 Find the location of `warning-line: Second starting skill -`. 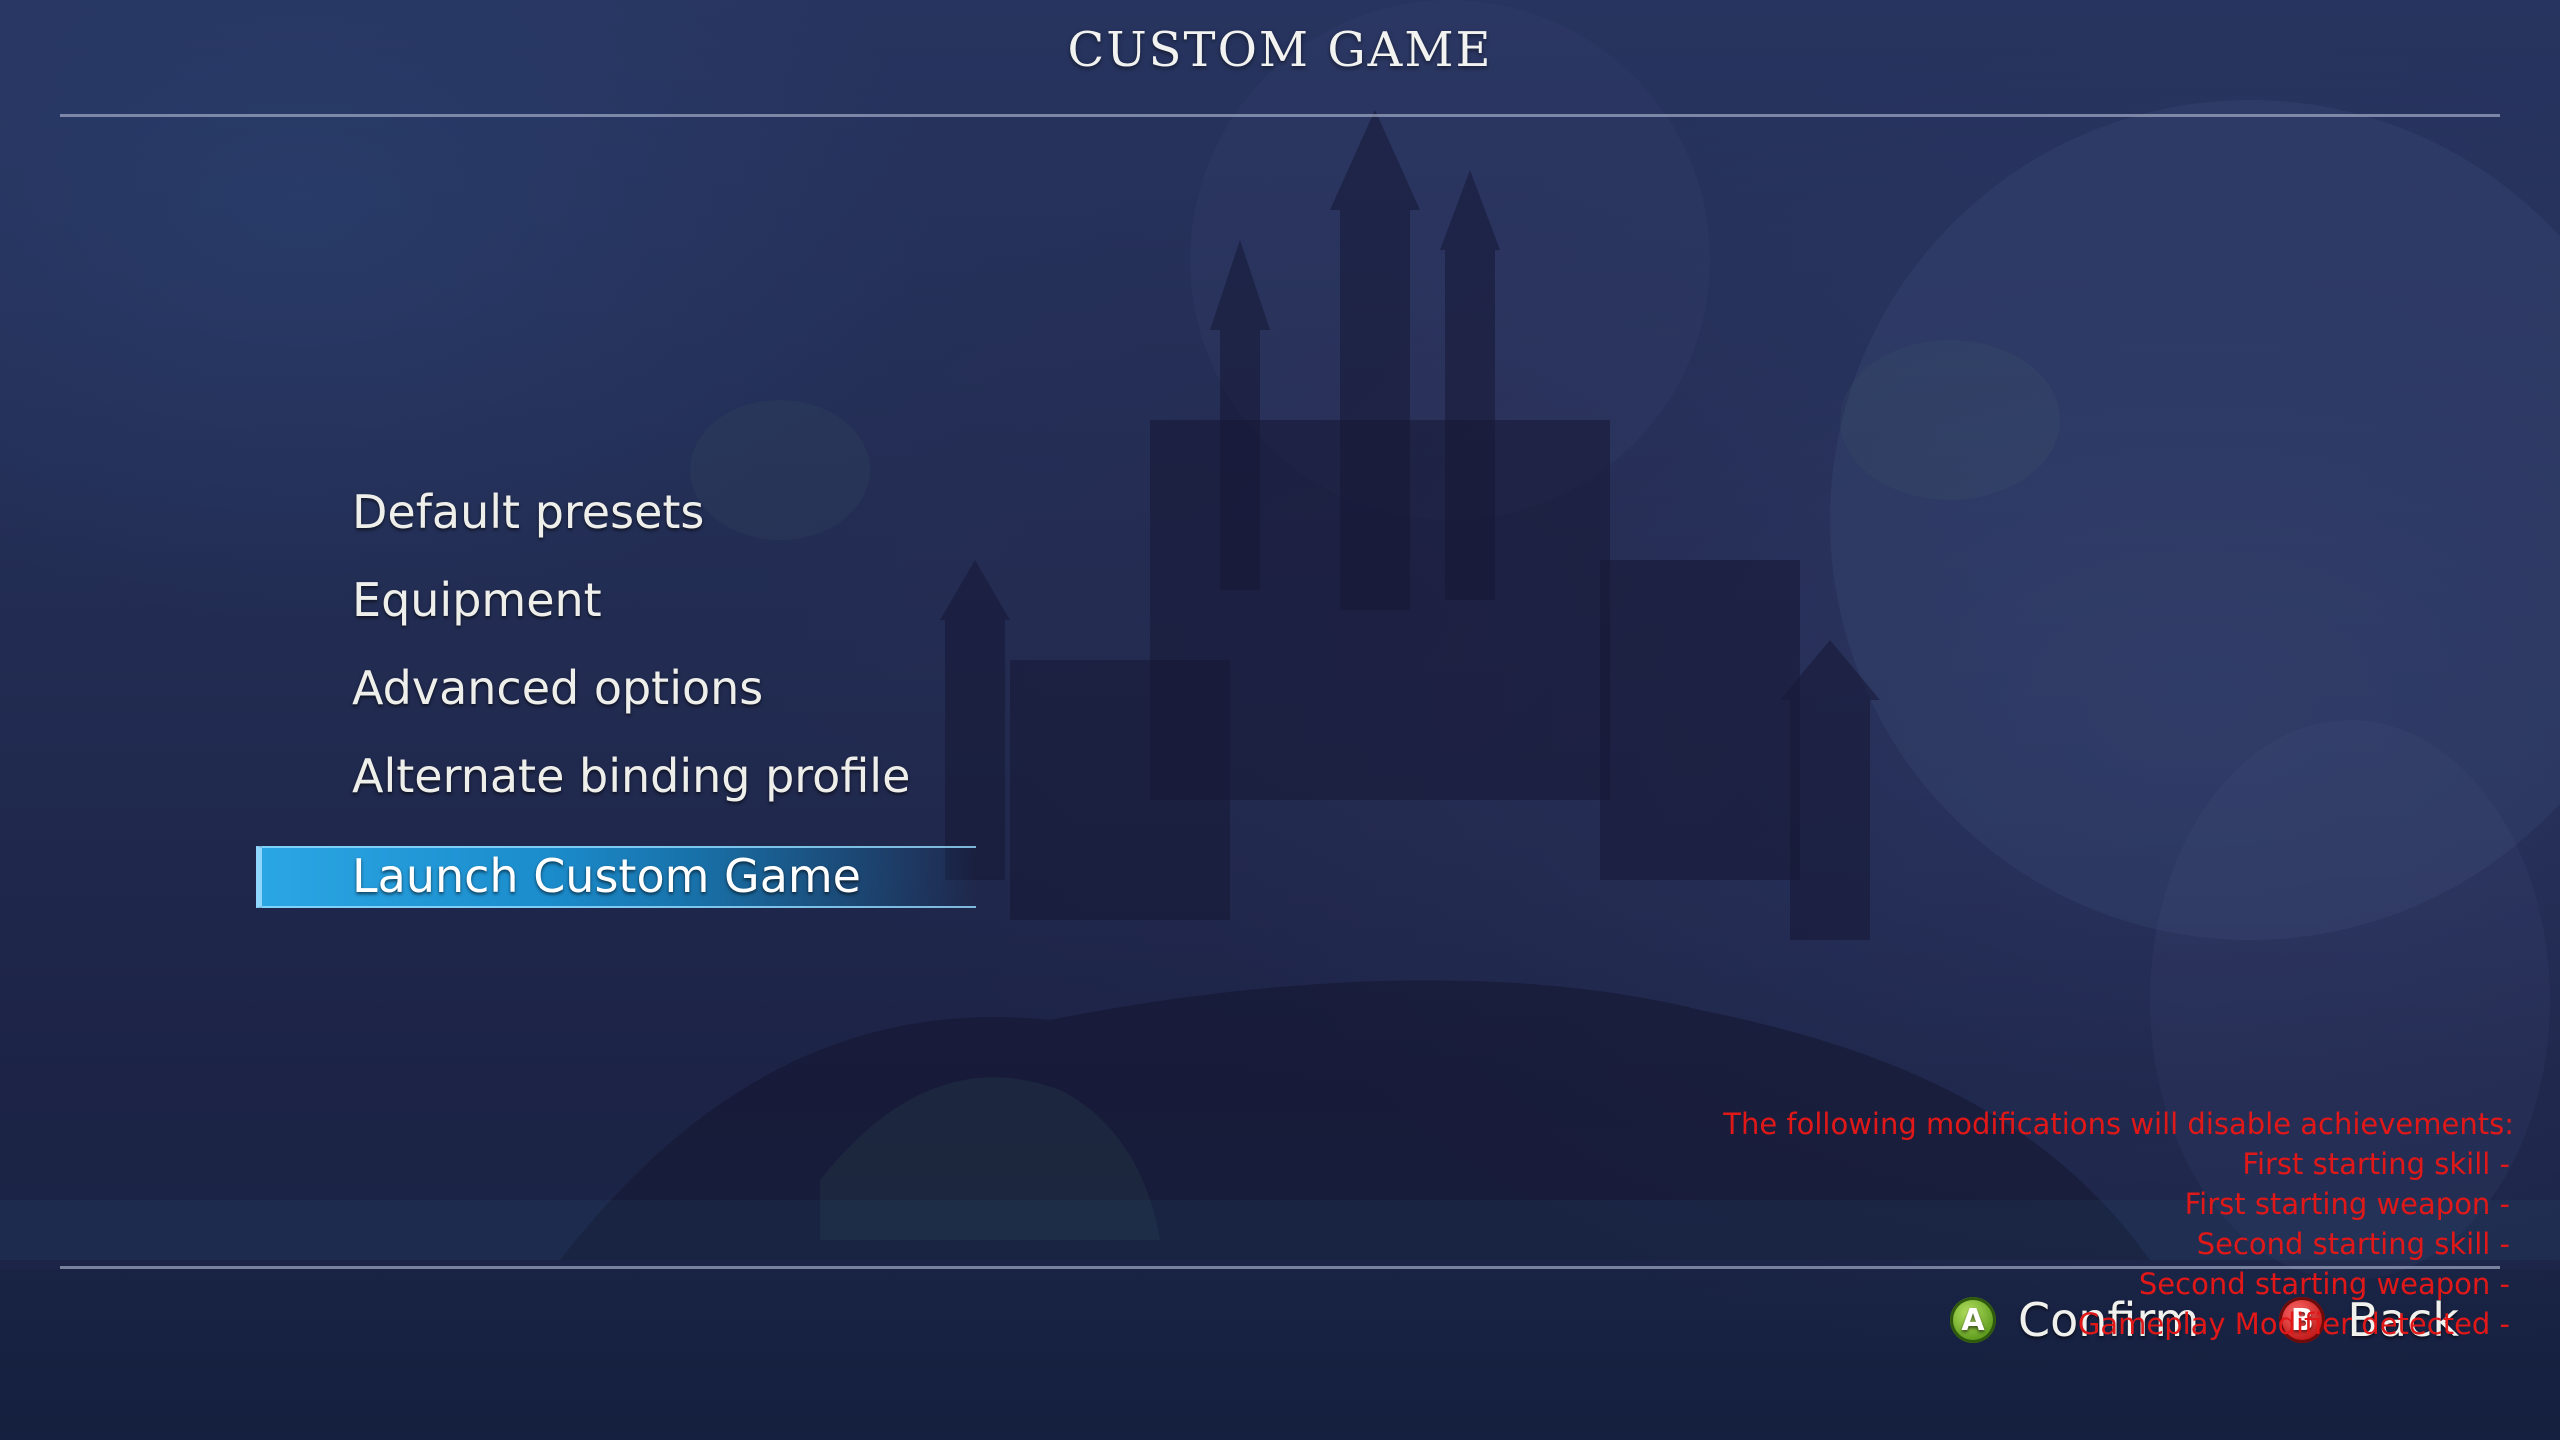

warning-line: Second starting skill - is located at coordinates (2353, 1244).